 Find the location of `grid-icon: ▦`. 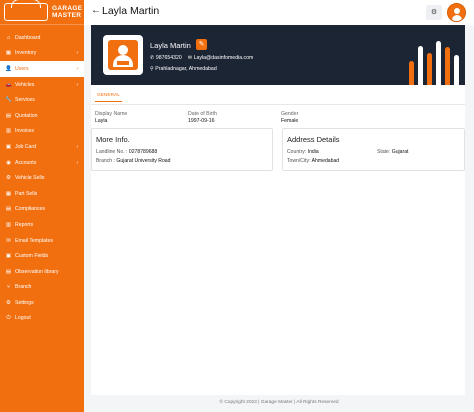

grid-icon: ▦ is located at coordinates (8, 53).